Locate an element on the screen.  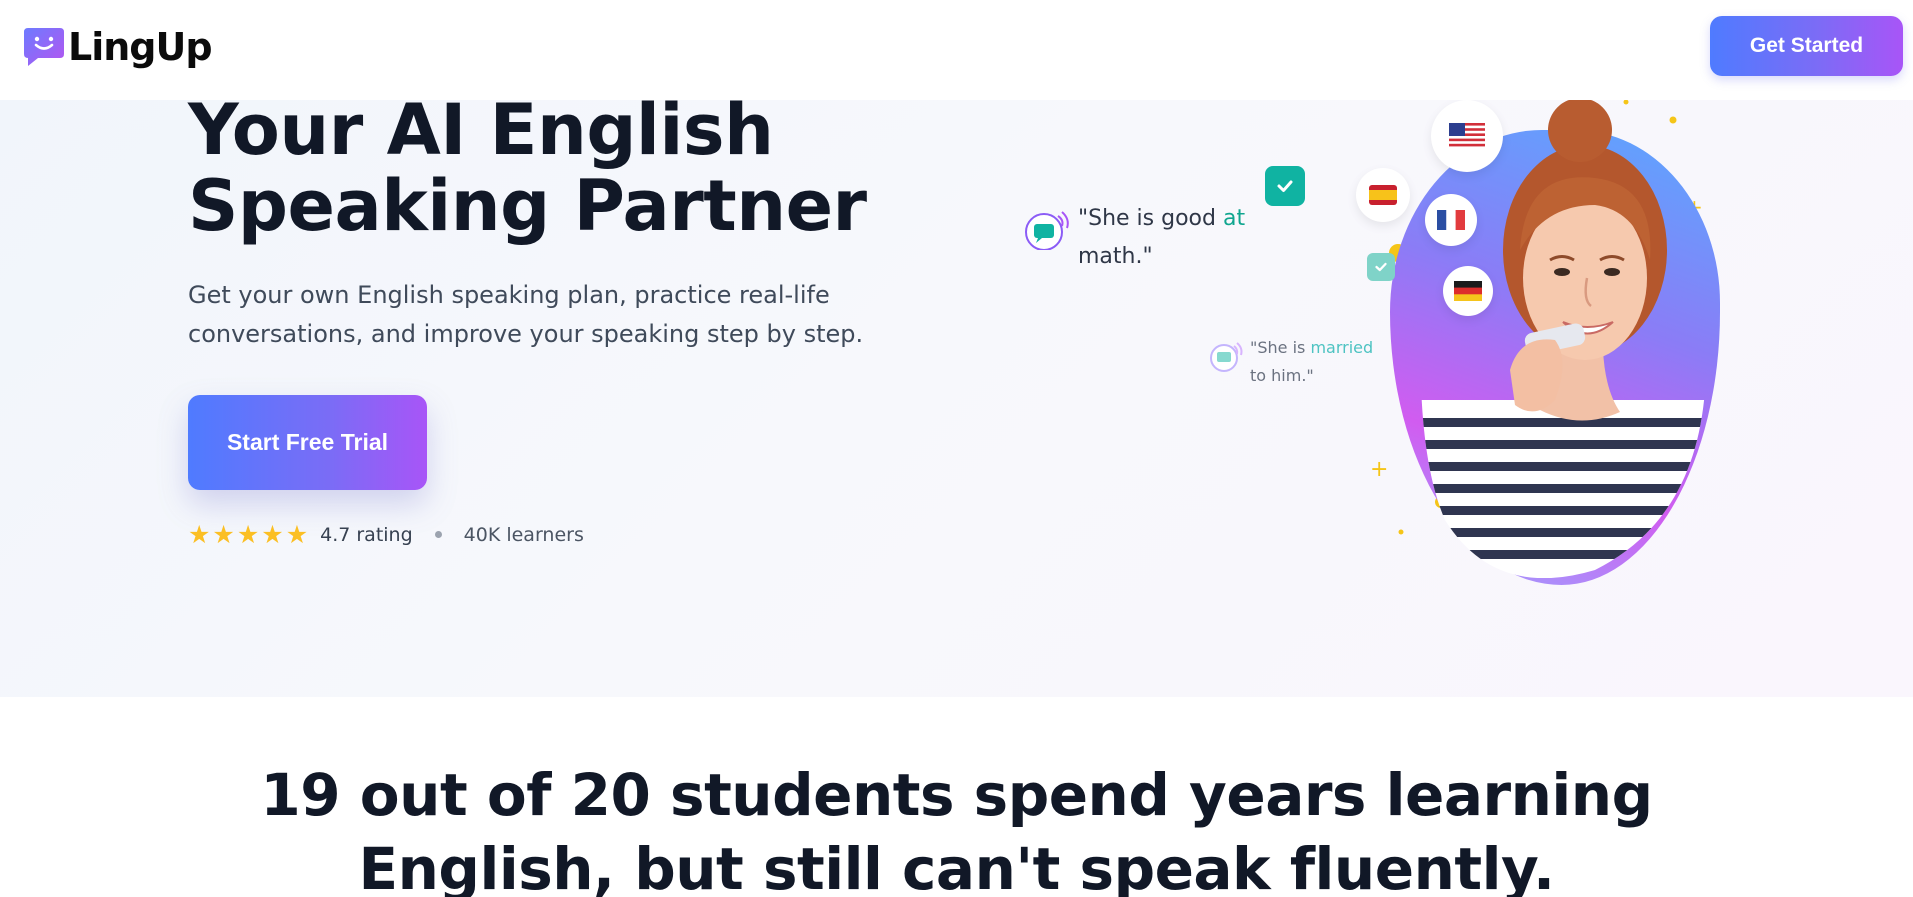
get-started-button: Get Started is located at coordinates (1806, 46).